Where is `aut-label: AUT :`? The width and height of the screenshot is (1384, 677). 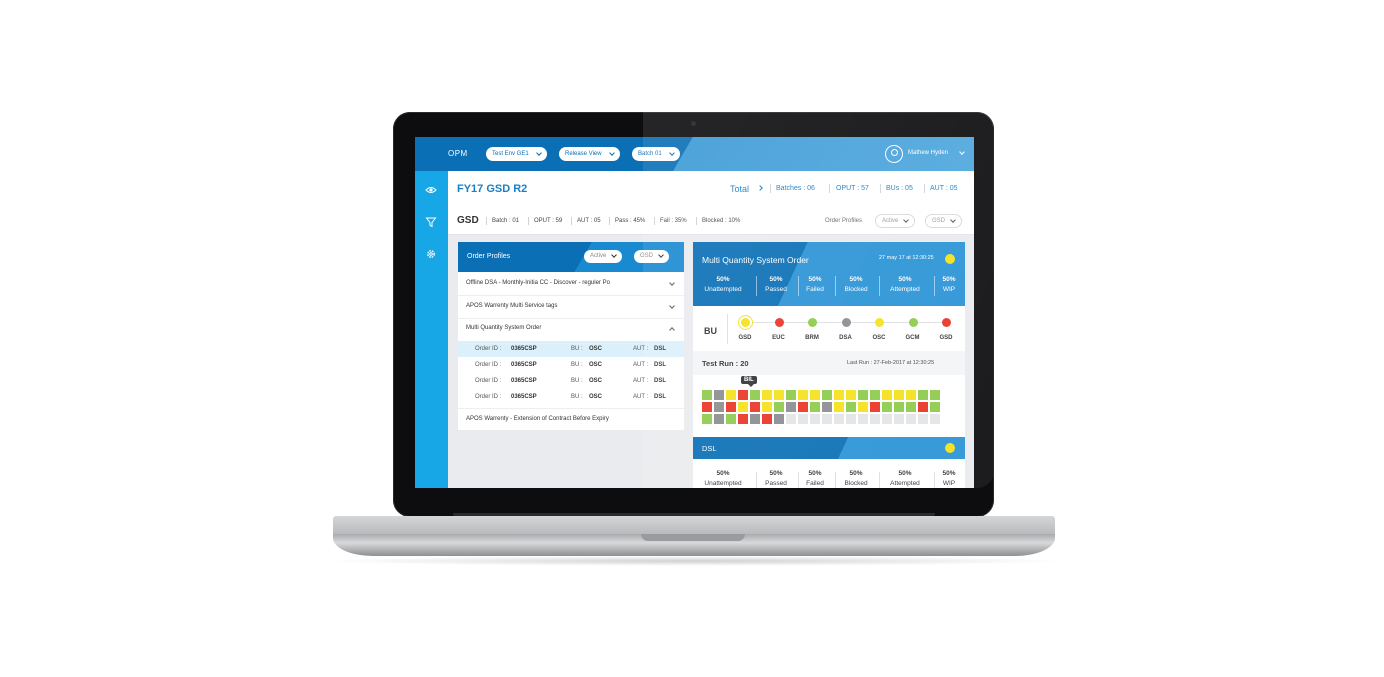
aut-label: AUT : is located at coordinates (641, 381).